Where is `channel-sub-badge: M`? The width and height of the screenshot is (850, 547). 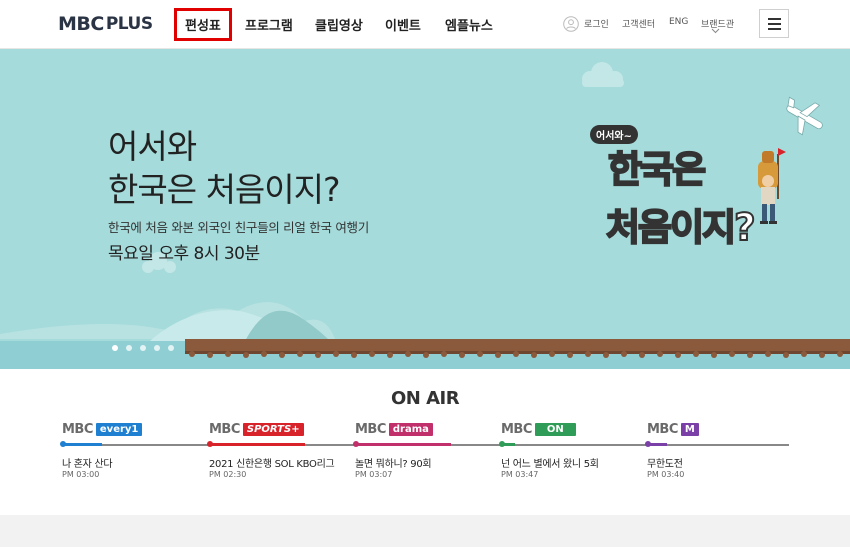 channel-sub-badge: M is located at coordinates (689, 429).